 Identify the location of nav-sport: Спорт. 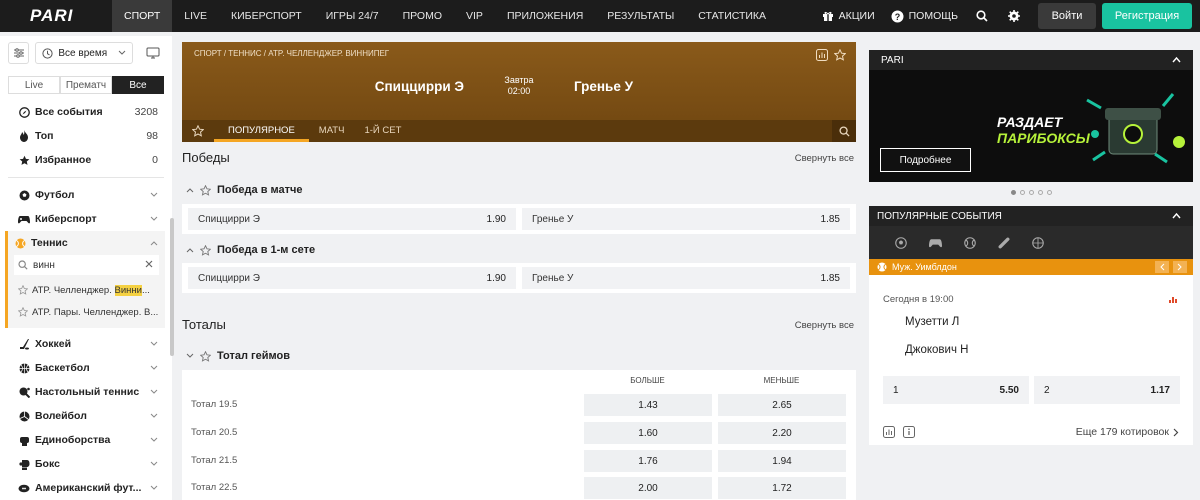
(142, 16).